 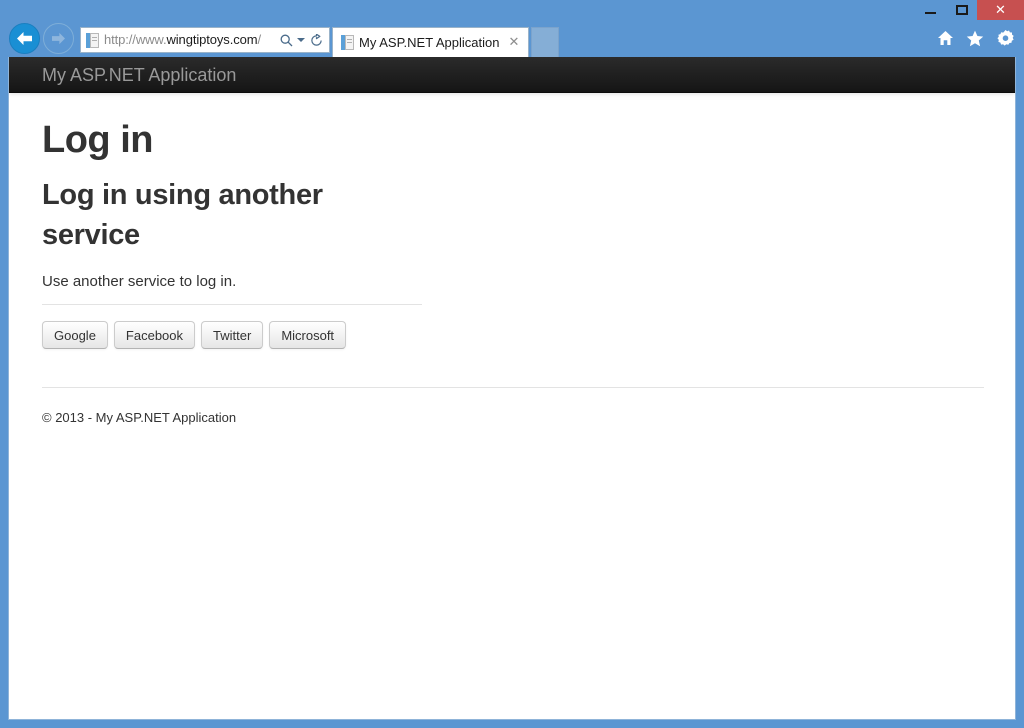 I want to click on refresh-icon, so click(x=316, y=40).